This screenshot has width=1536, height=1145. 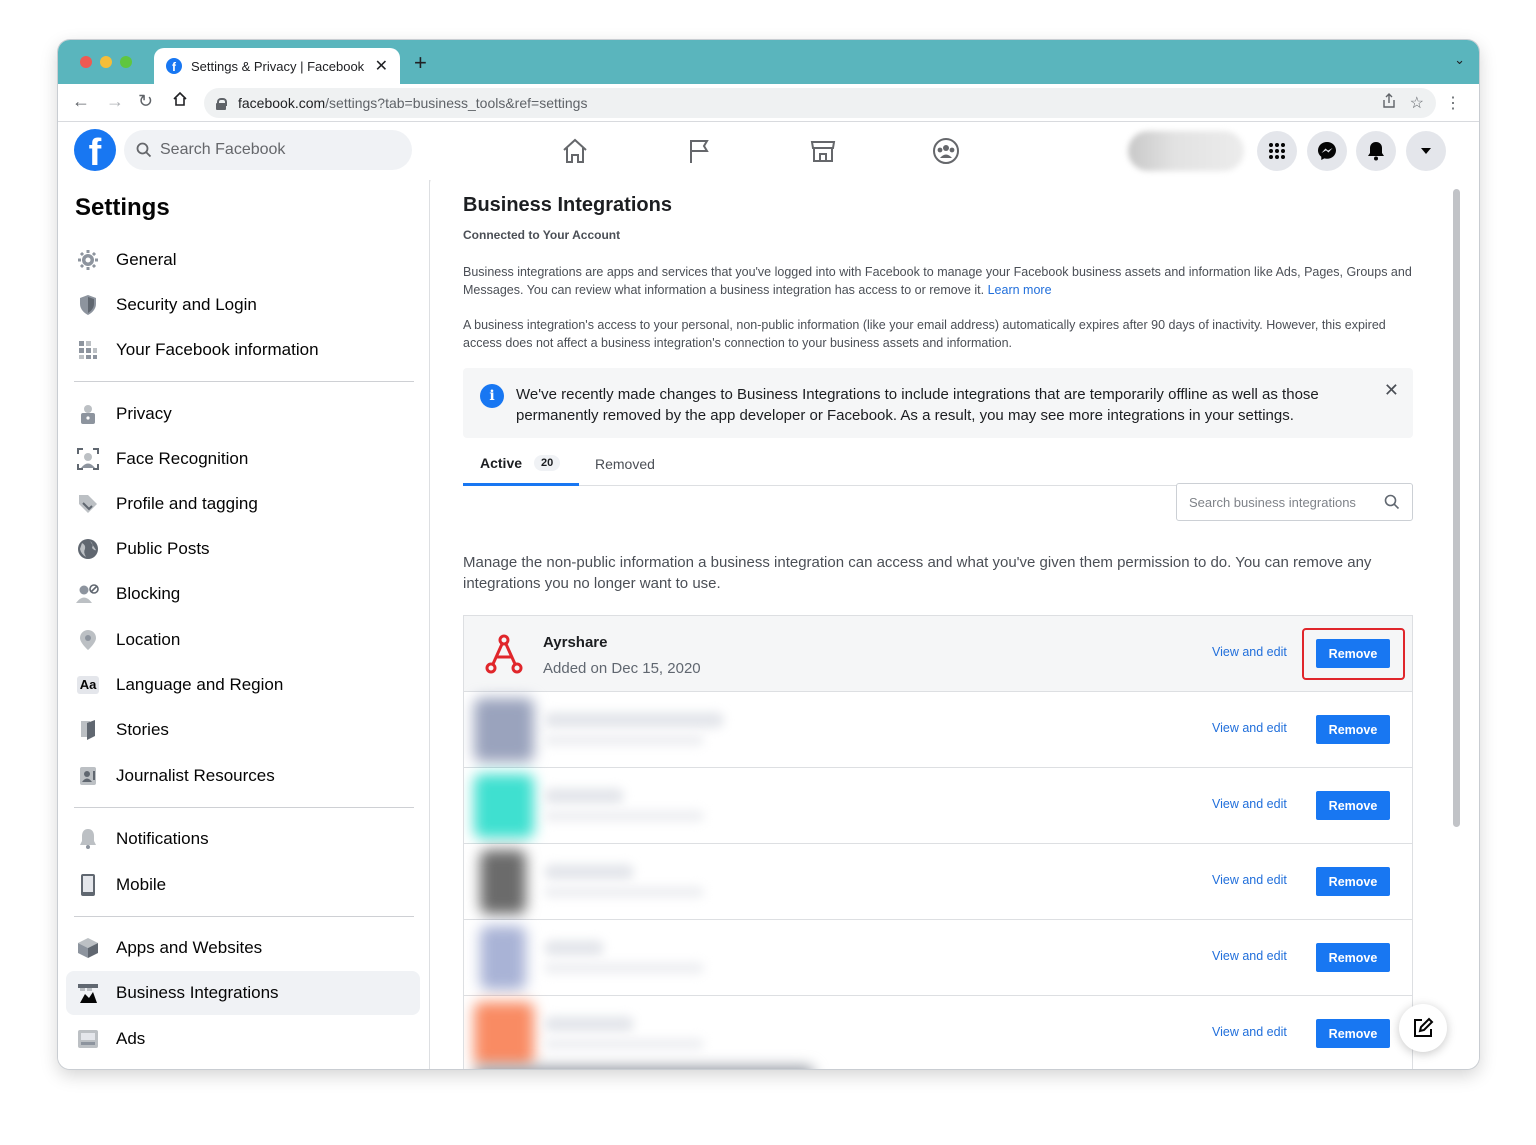 I want to click on sidebar-item-notifications: Notifications, so click(x=243, y=839).